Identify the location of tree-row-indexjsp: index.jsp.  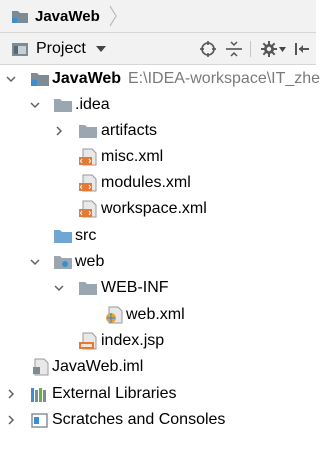
(158, 341).